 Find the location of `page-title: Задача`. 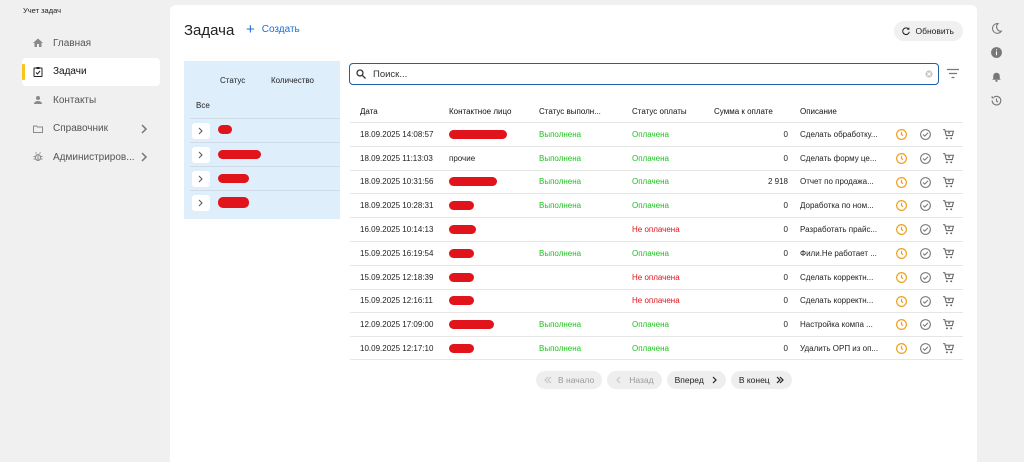

page-title: Задача is located at coordinates (209, 30).